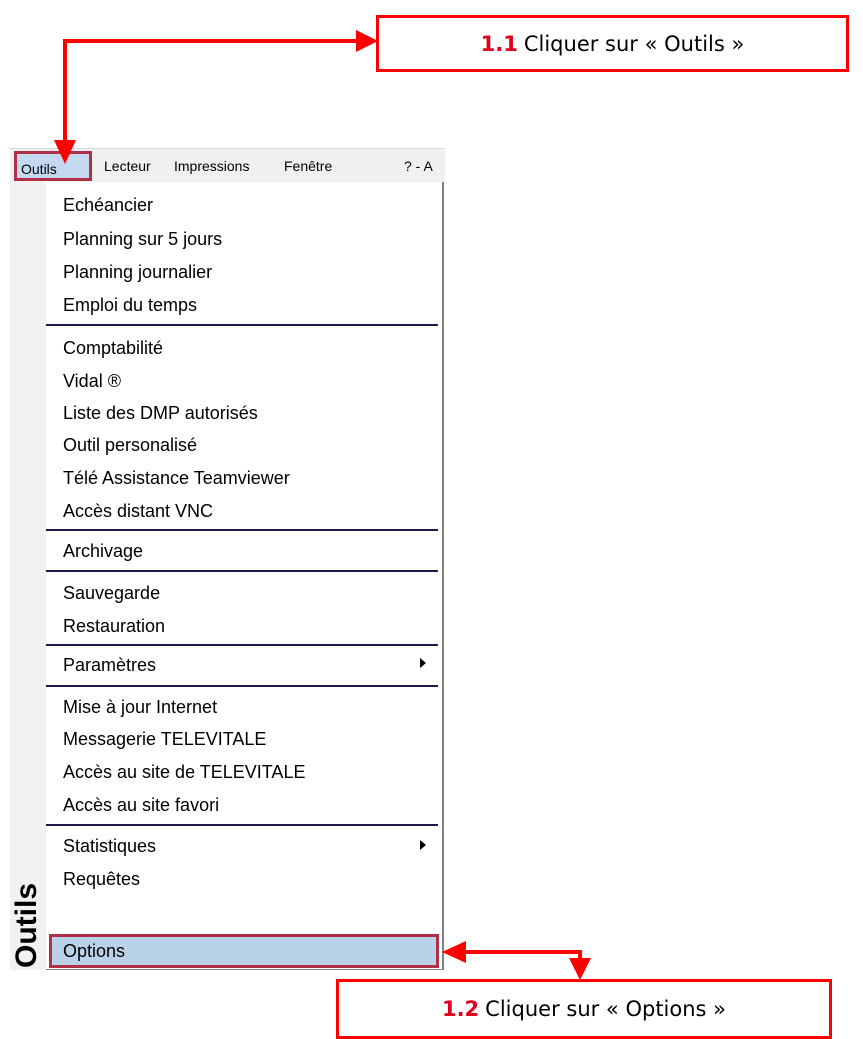 The width and height of the screenshot is (863, 1039). Describe the element at coordinates (210, 98) in the screenshot. I see `arrow-to-outils` at that location.